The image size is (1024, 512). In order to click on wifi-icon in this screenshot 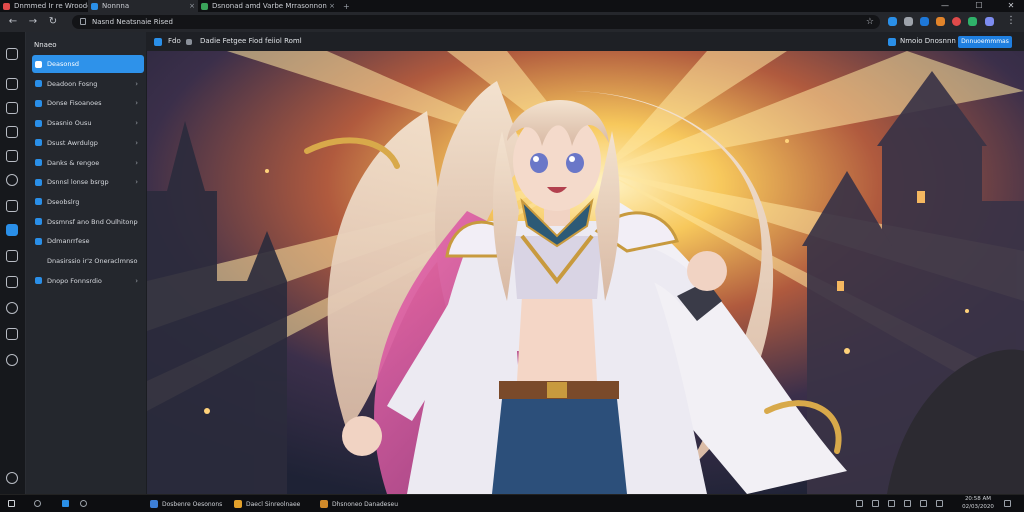, I will do `click(907, 503)`.